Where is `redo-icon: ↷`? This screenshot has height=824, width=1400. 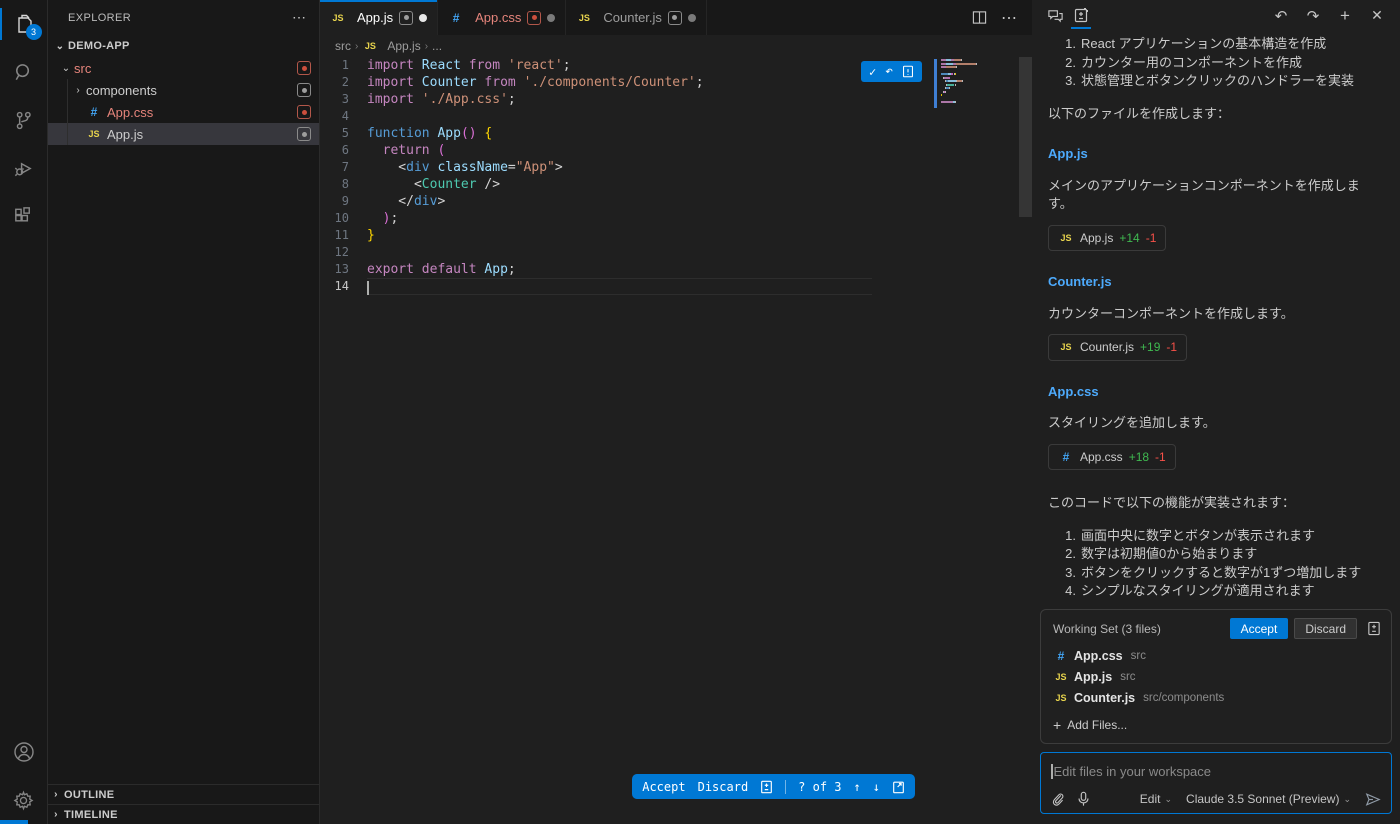
redo-icon: ↷ is located at coordinates (1313, 16).